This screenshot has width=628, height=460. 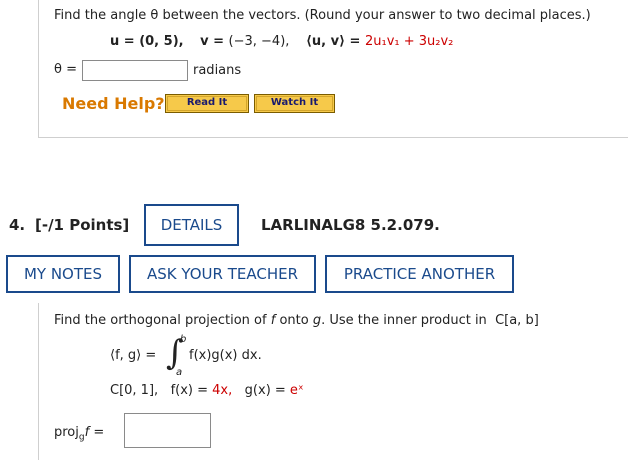 I want to click on inner-product-lhs: ⟨u, v⟩ =, so click(x=335, y=41).